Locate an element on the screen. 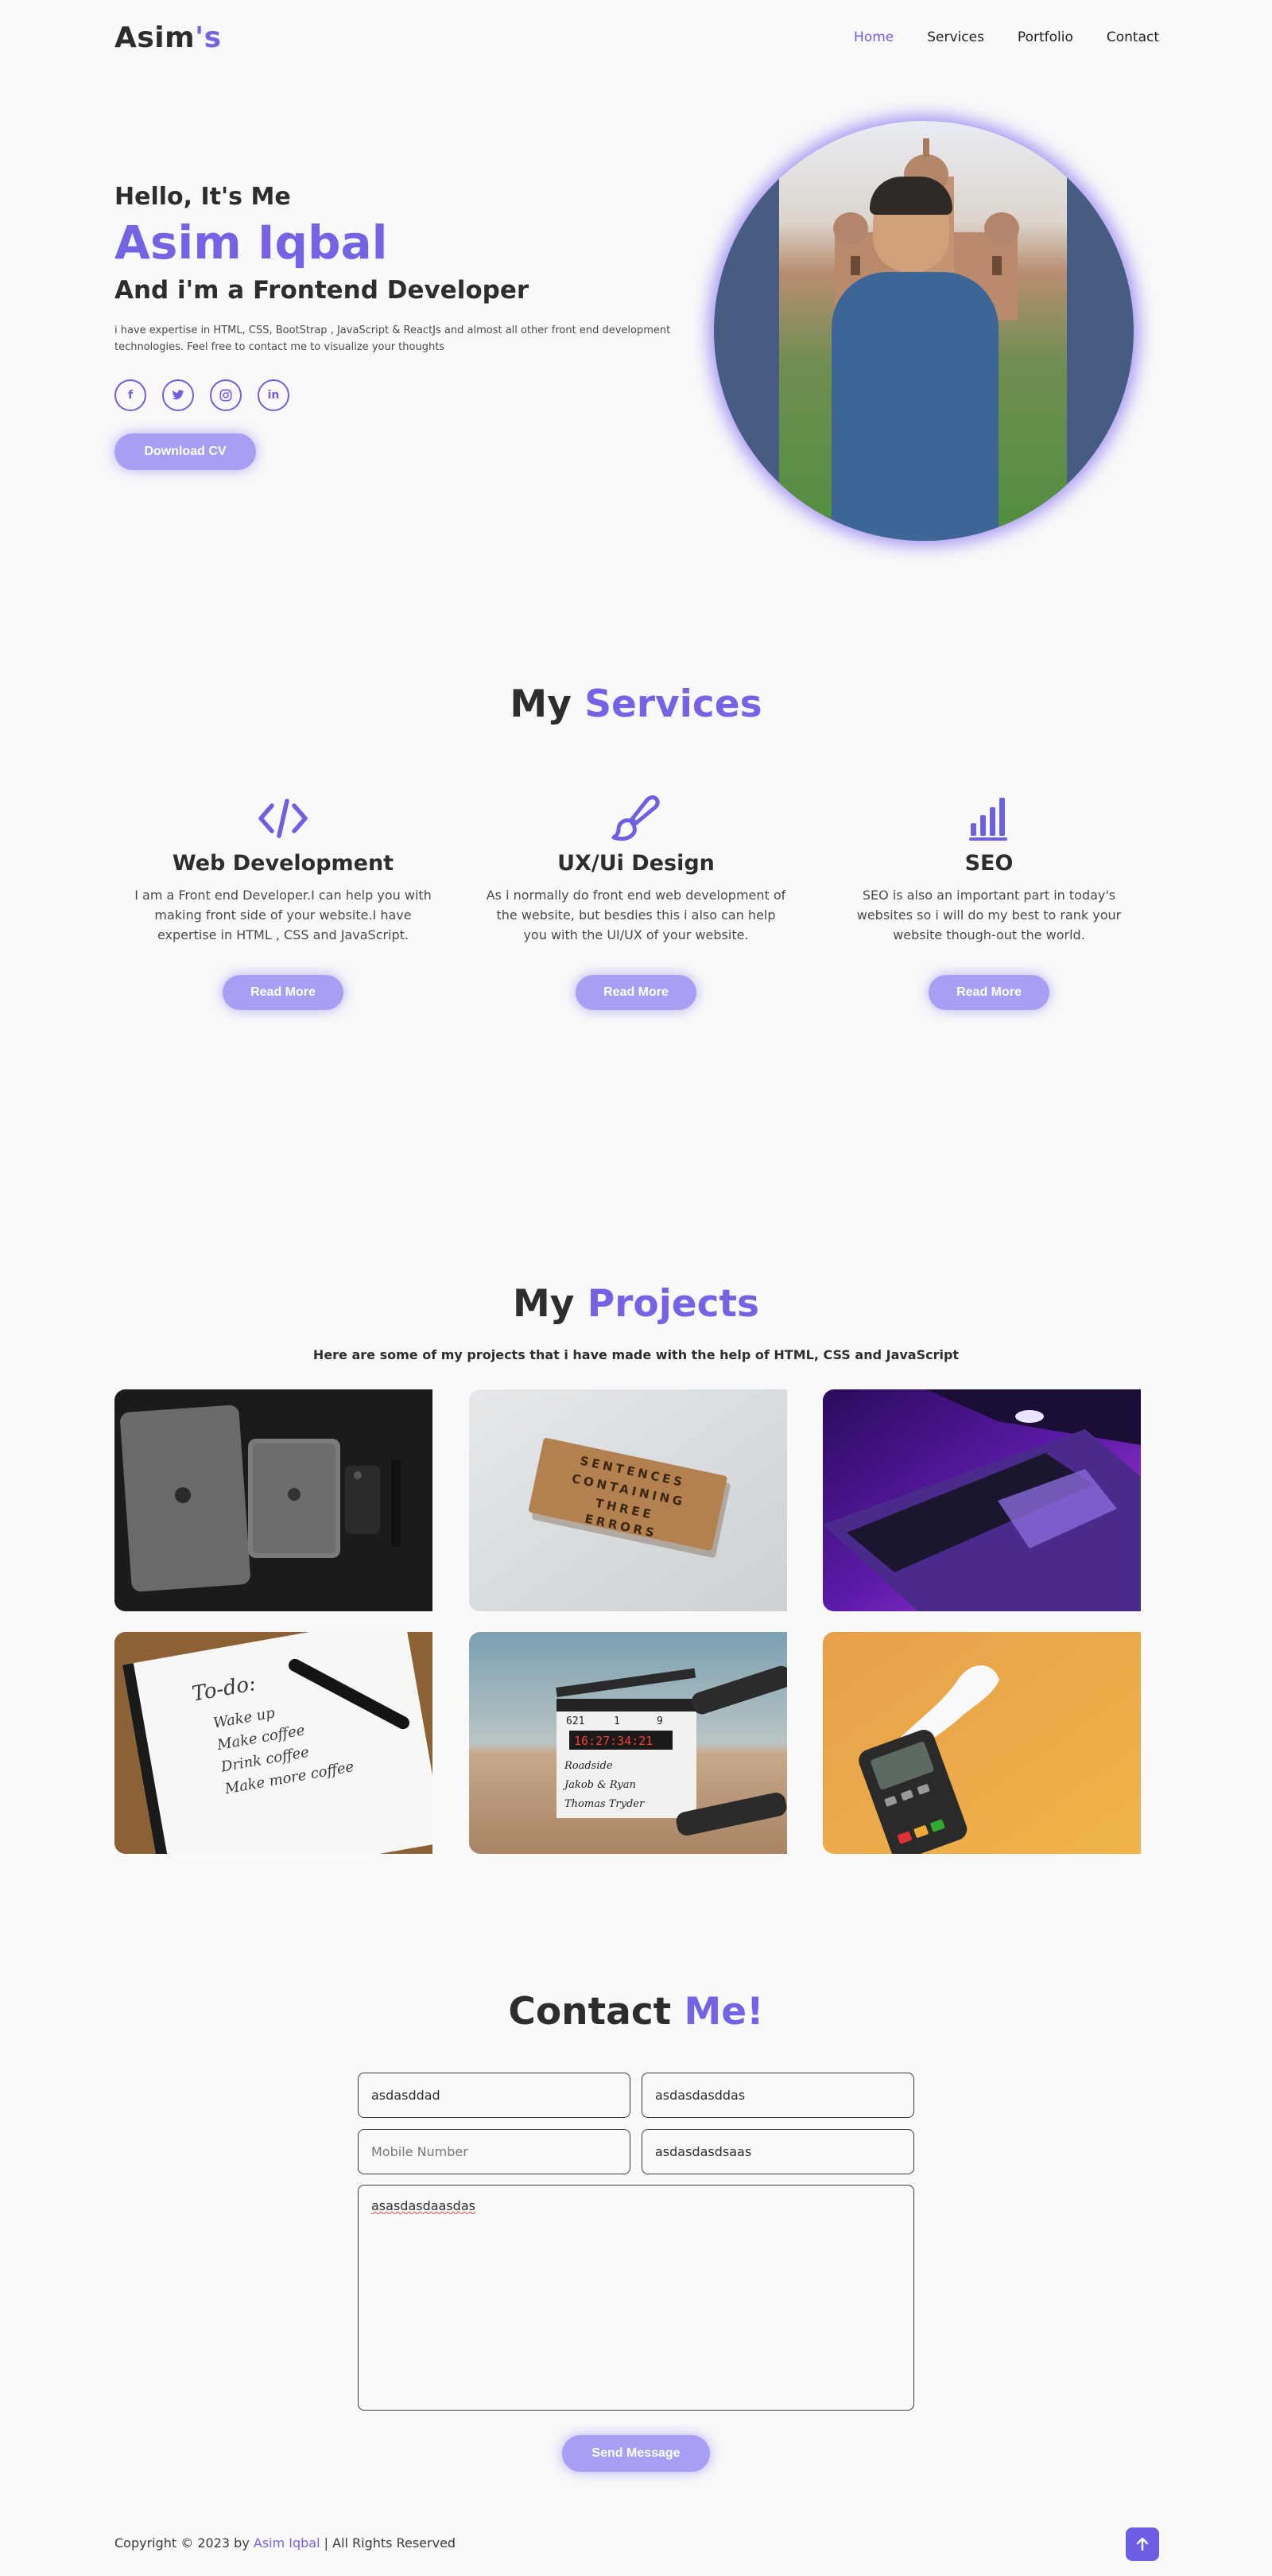  code-icon is located at coordinates (283, 818).